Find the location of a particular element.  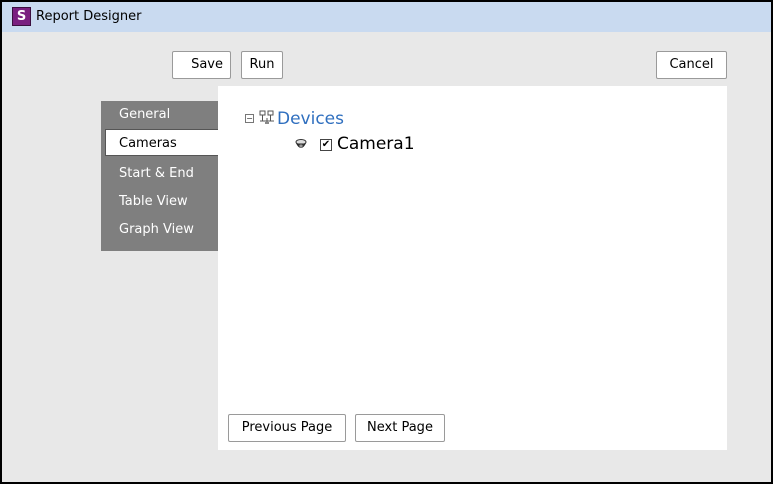

camera-icon is located at coordinates (301, 143).